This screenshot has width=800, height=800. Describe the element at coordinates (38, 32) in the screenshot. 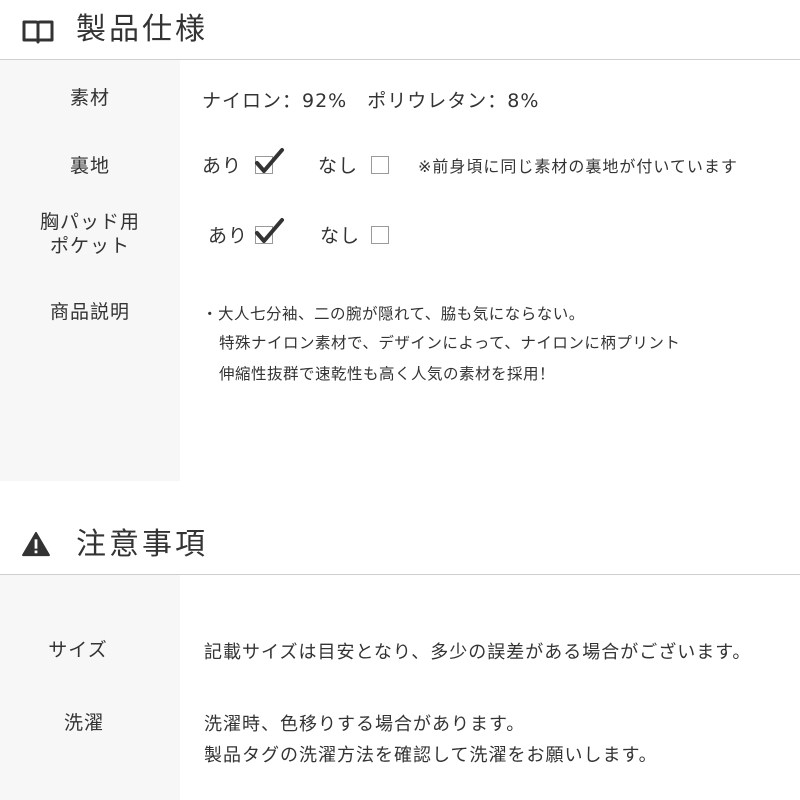

I see `open-book-icon` at that location.